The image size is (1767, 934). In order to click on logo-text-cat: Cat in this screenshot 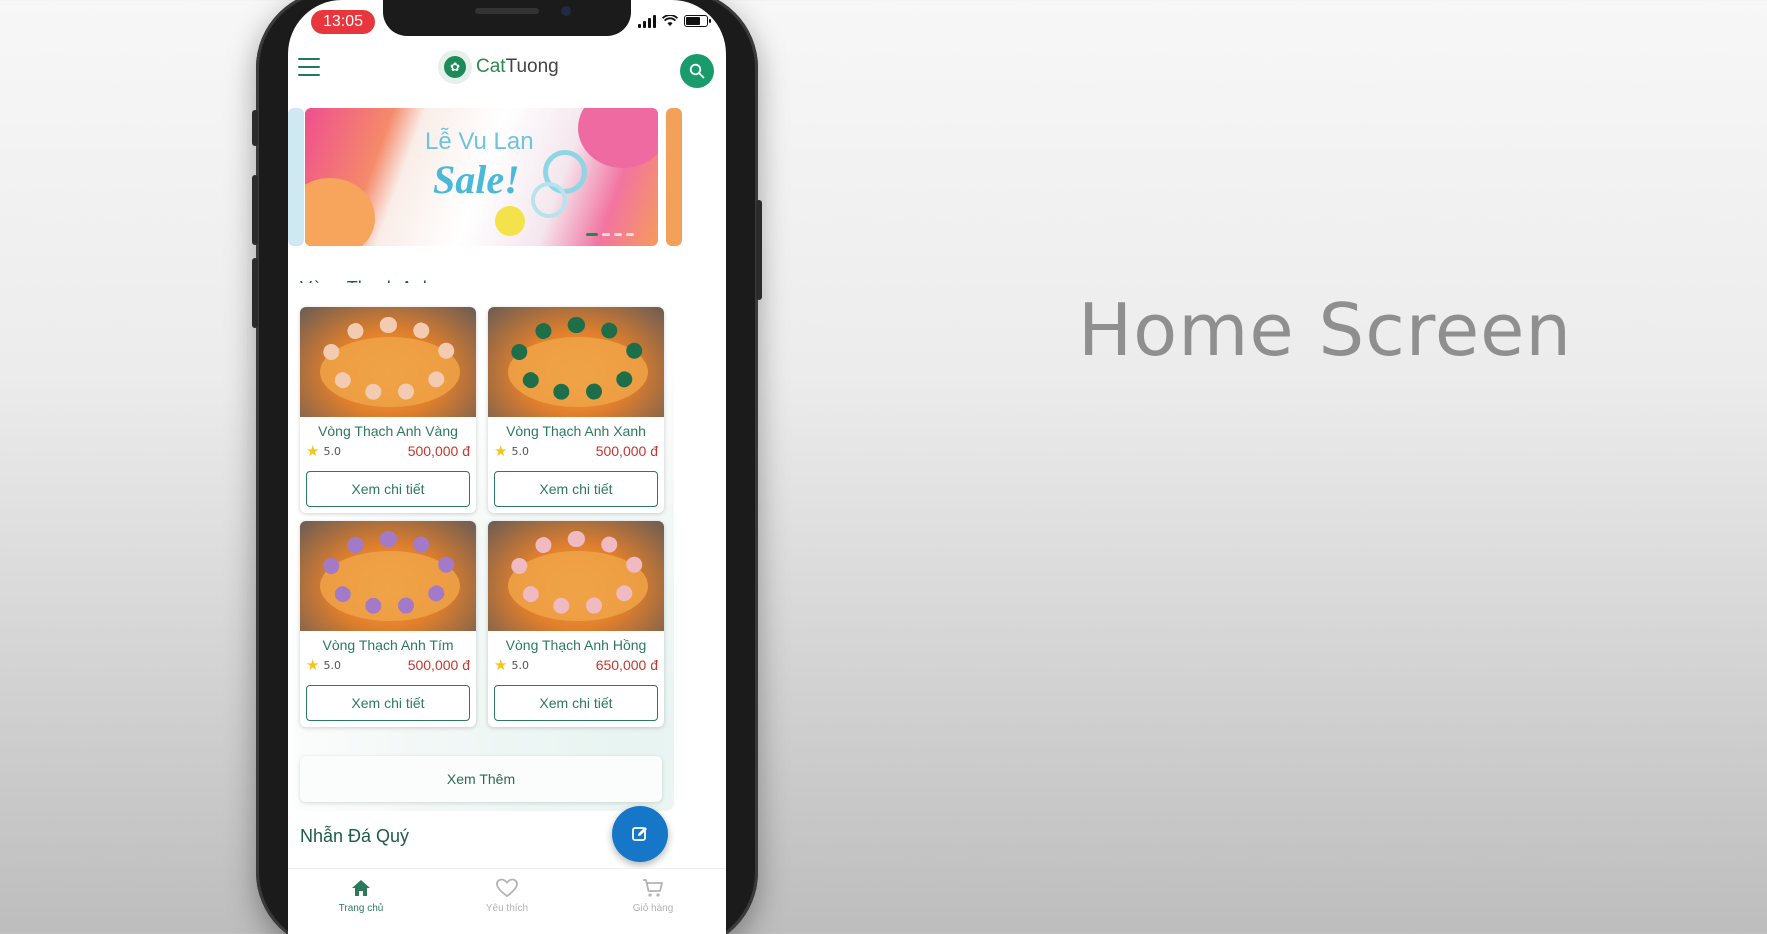, I will do `click(491, 66)`.